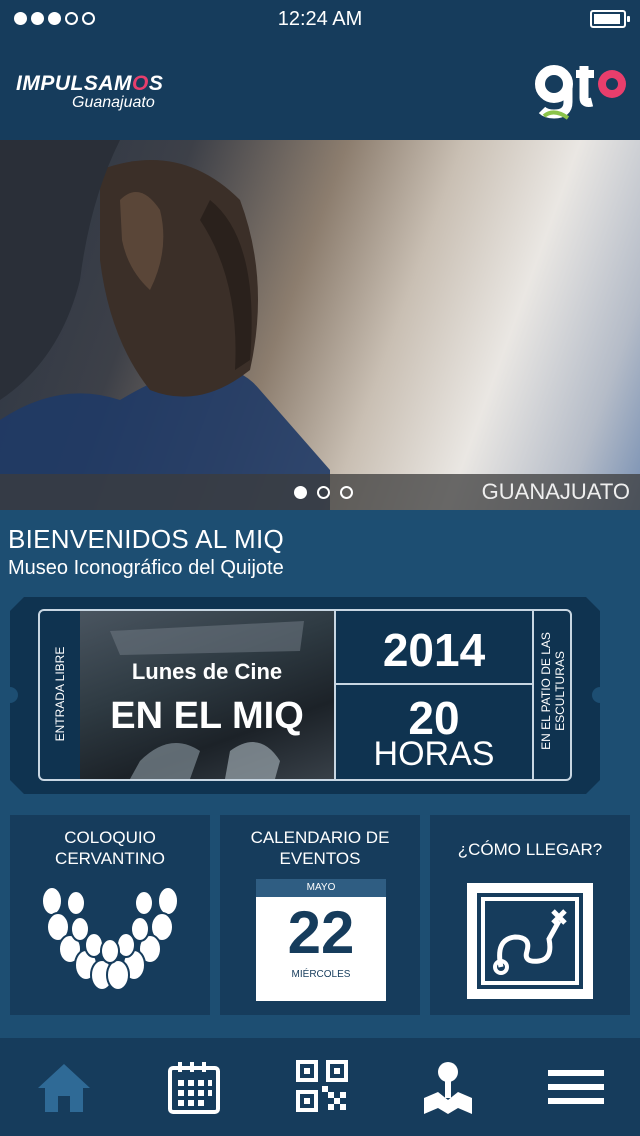  I want to click on ticket-year: 2014, so click(434, 650).